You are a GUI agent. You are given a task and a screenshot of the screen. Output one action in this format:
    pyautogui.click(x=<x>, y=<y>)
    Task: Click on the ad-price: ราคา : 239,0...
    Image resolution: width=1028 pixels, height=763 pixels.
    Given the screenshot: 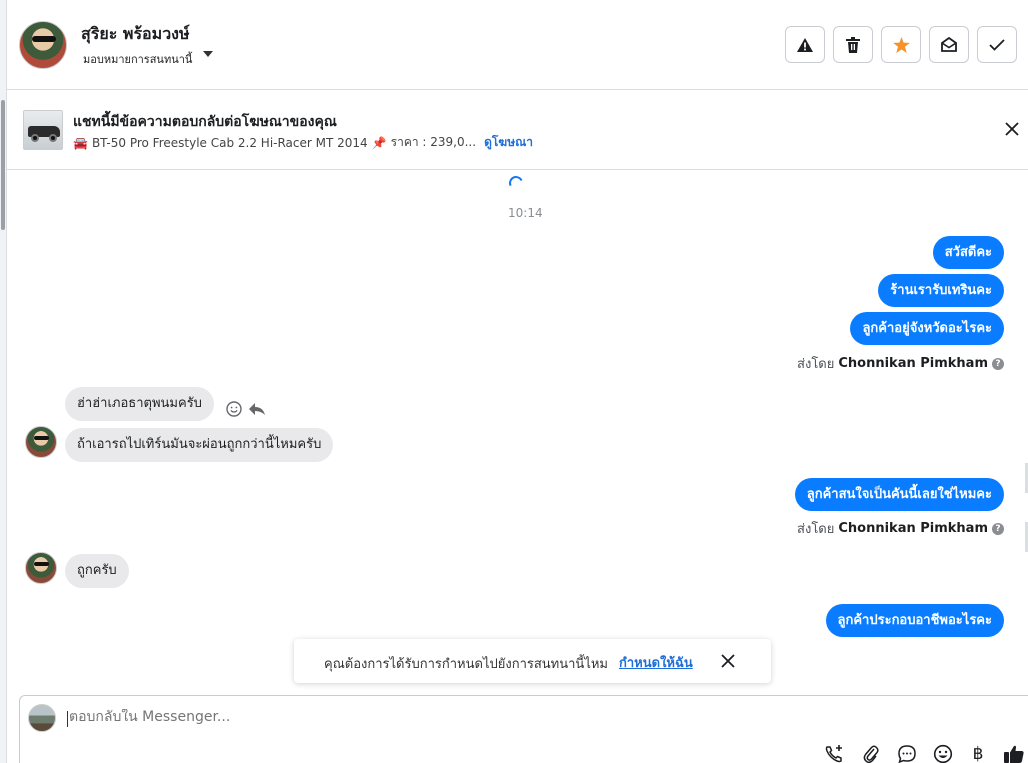 What is the action you would take?
    pyautogui.click(x=433, y=142)
    